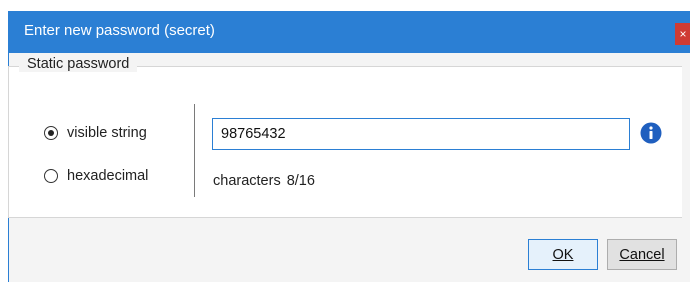 The height and width of the screenshot is (282, 690). I want to click on radio-label: visible string, so click(107, 133).